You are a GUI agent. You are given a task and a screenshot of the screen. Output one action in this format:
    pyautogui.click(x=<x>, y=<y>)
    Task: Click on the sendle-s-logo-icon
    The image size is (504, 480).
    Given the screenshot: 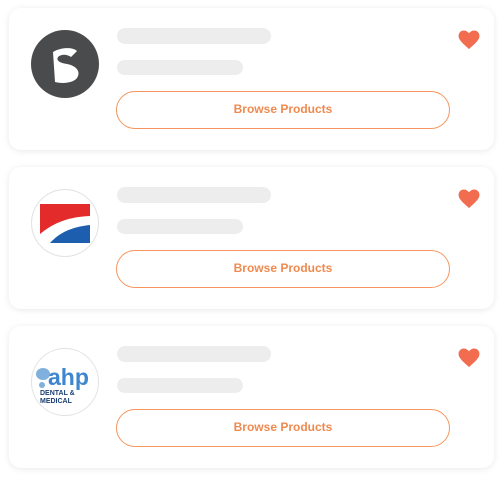 What is the action you would take?
    pyautogui.click(x=66, y=65)
    